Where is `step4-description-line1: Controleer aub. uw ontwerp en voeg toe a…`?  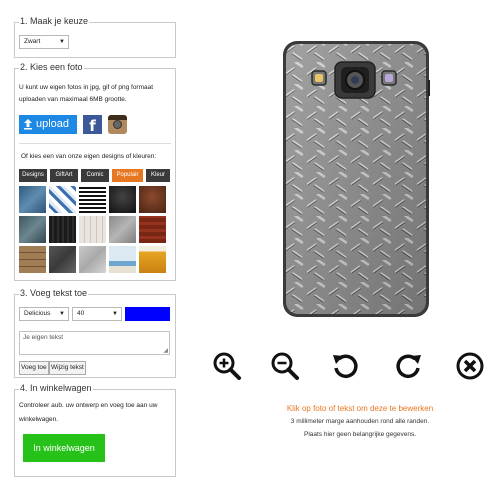
step4-description-line1: Controleer aub. uw ontwerp en voeg toe a… is located at coordinates (88, 405).